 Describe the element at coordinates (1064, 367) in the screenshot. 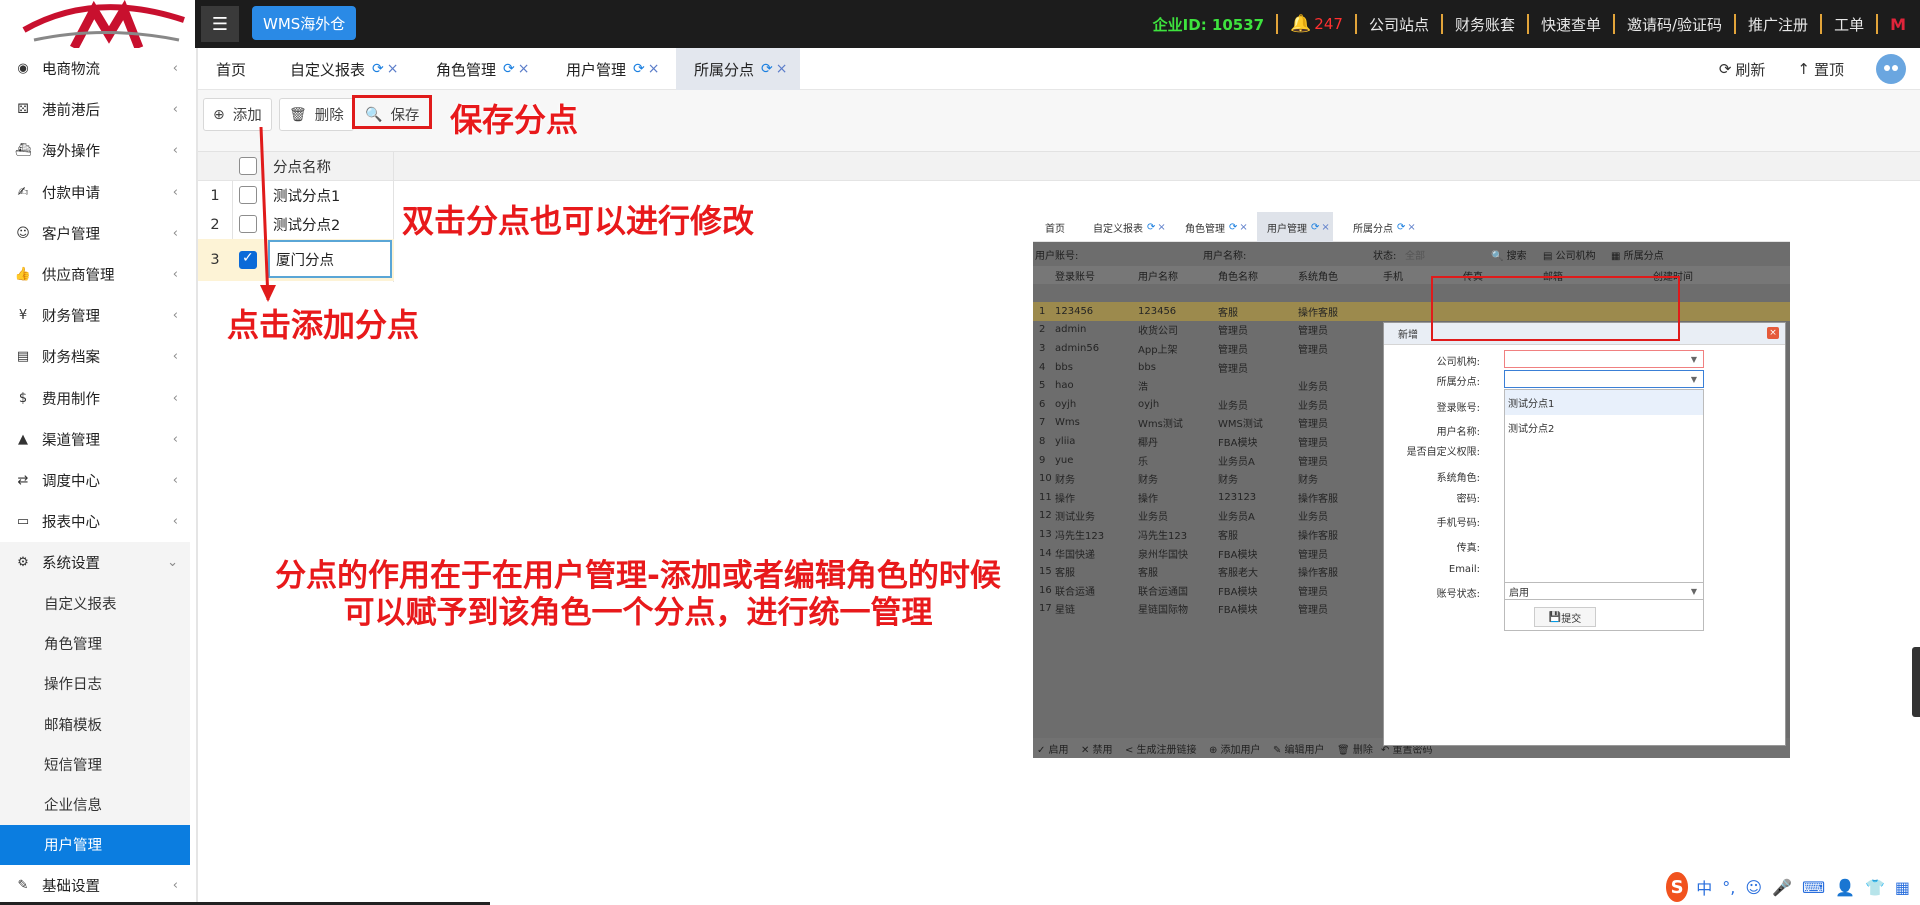

I see `embed-cell: bbs` at that location.